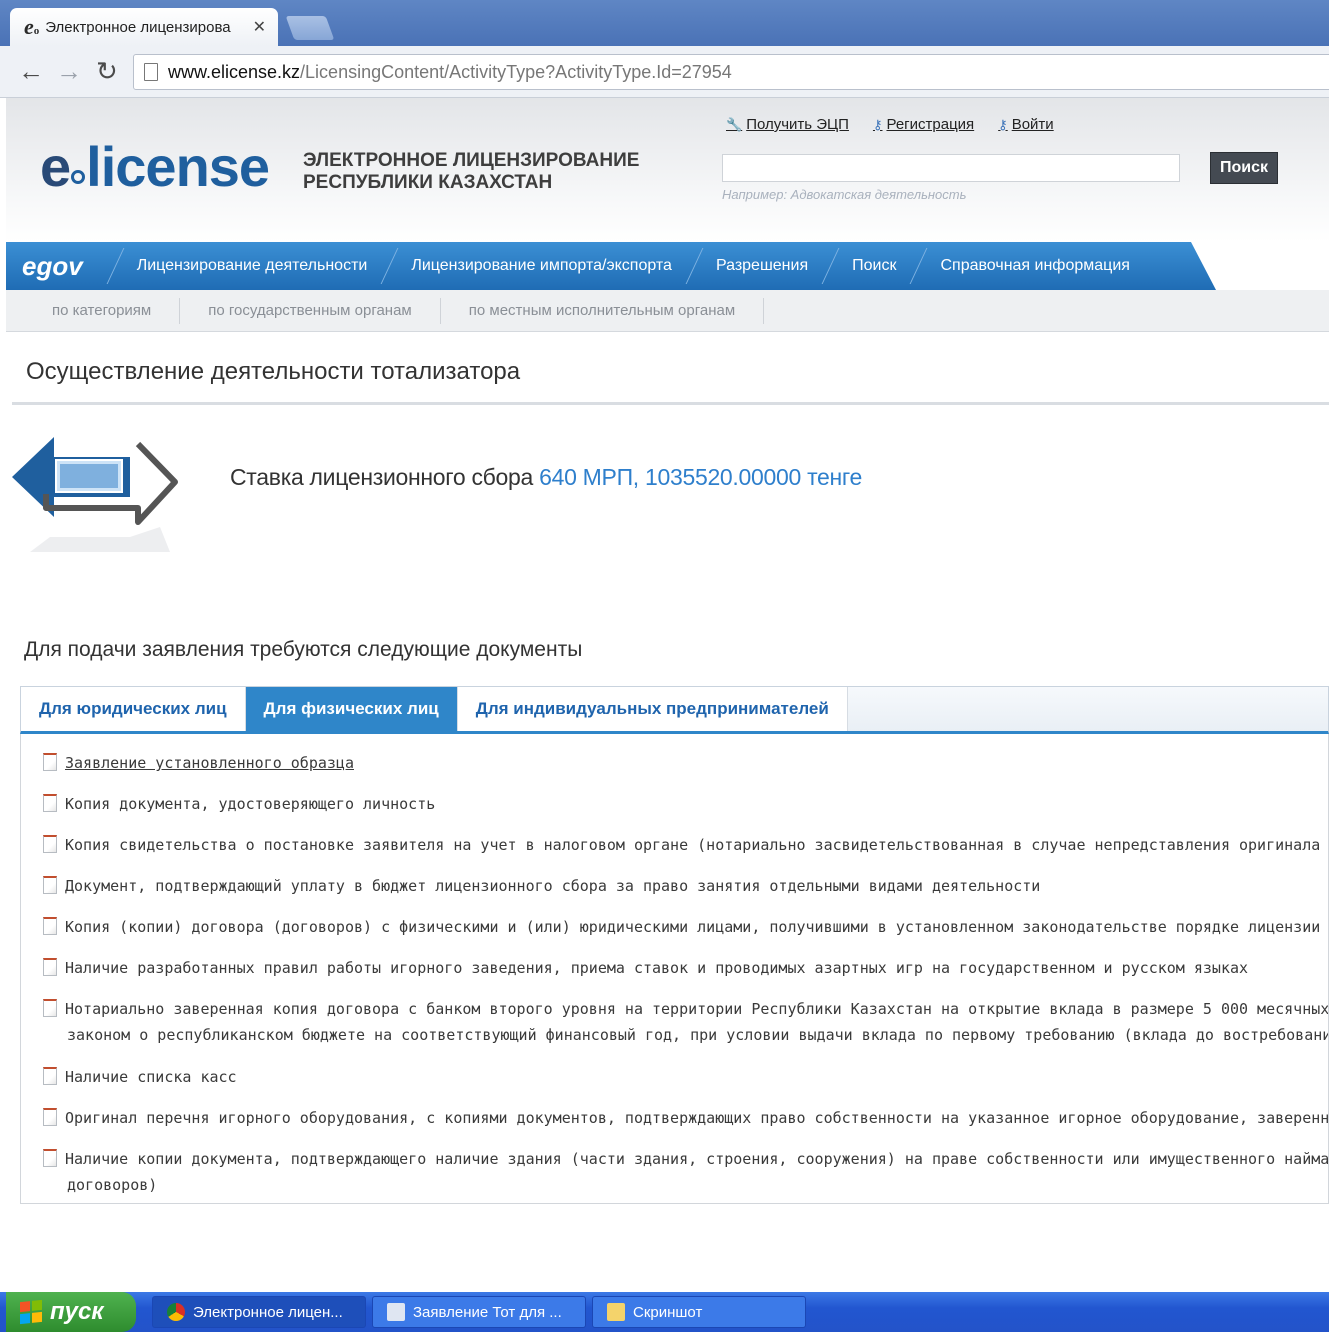 Image resolution: width=1329 pixels, height=1332 pixels. Describe the element at coordinates (537, 266) in the screenshot. I see `nav-import-export-licensing: Лицензирование импорта/экспорта` at that location.